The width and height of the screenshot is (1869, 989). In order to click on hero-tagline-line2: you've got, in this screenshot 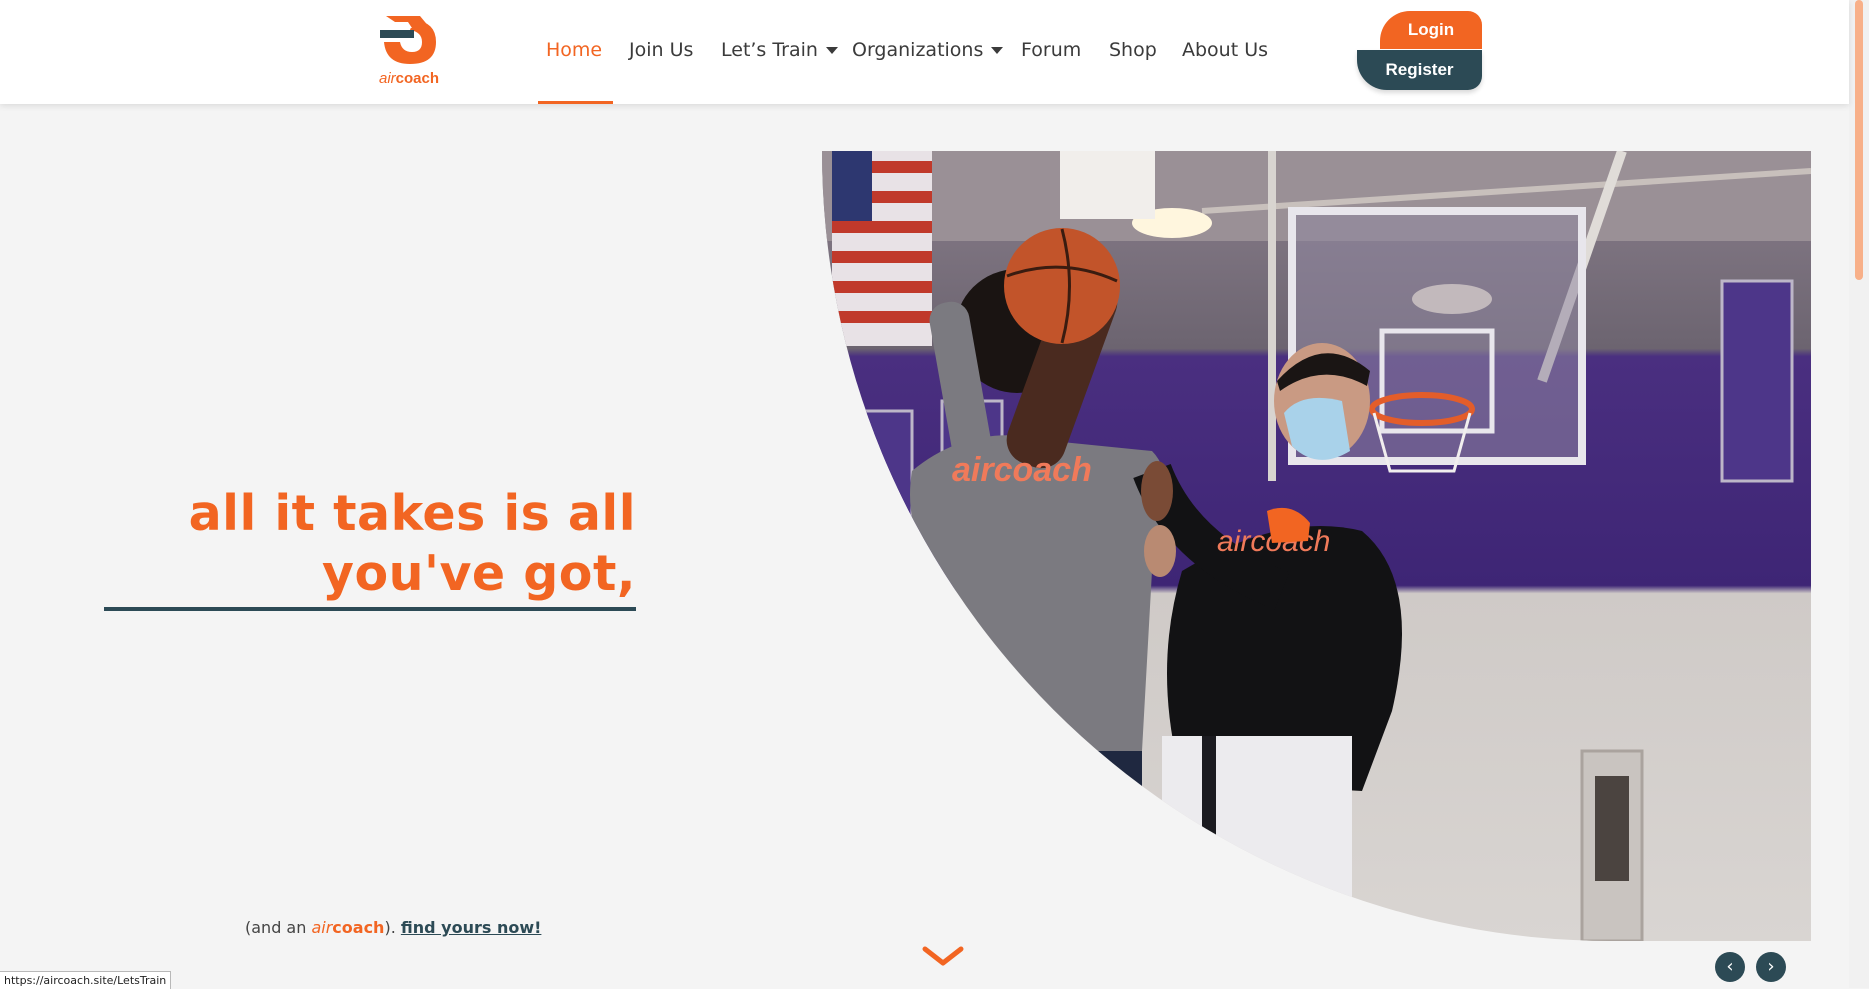, I will do `click(479, 573)`.